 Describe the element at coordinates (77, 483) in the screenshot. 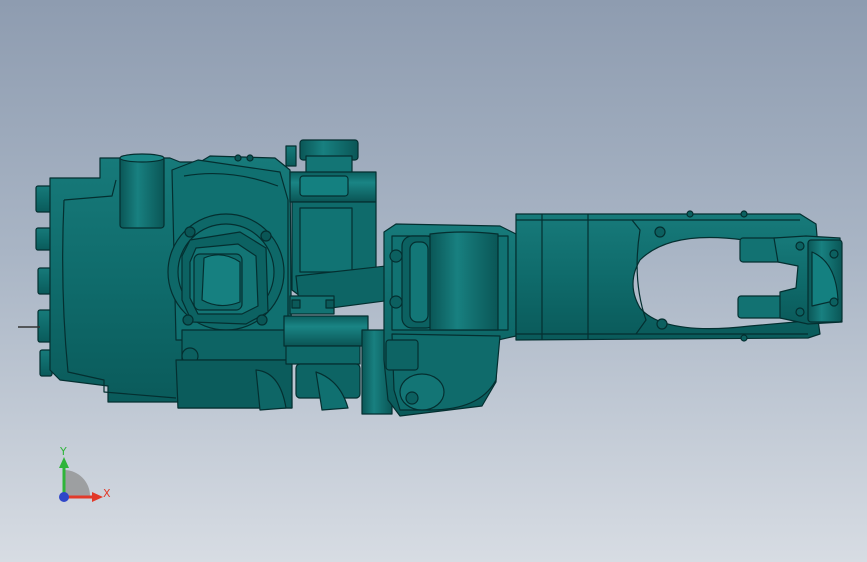

I see `triad-plane-shade` at that location.